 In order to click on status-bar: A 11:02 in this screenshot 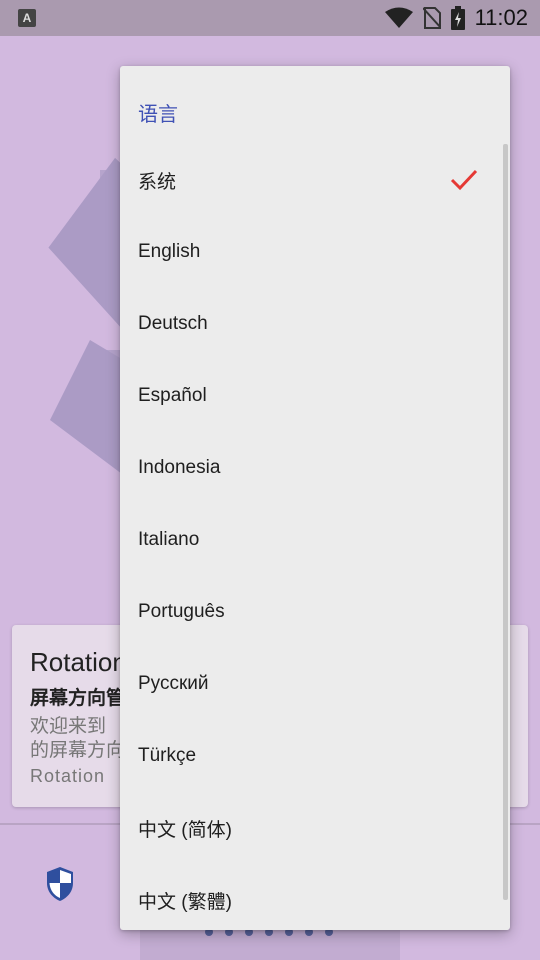, I will do `click(270, 18)`.